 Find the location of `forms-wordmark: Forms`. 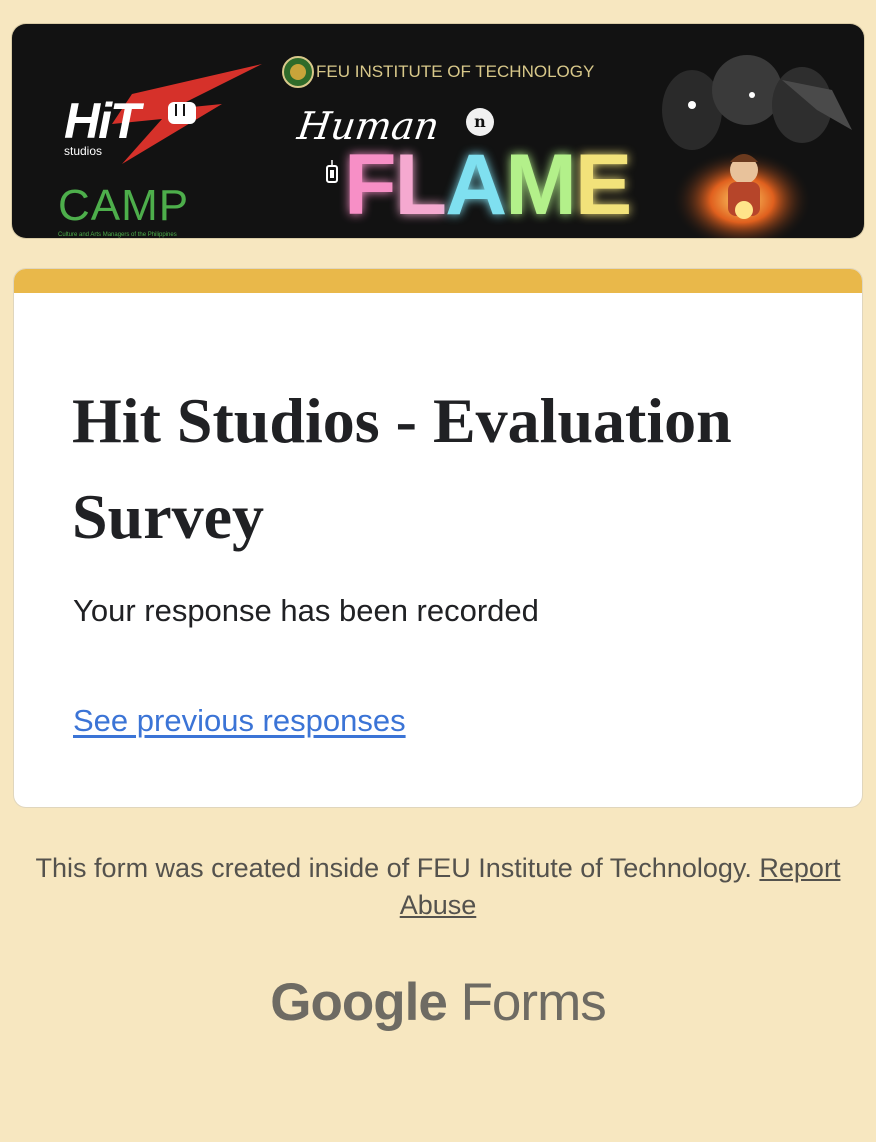

forms-wordmark: Forms is located at coordinates (533, 1002).